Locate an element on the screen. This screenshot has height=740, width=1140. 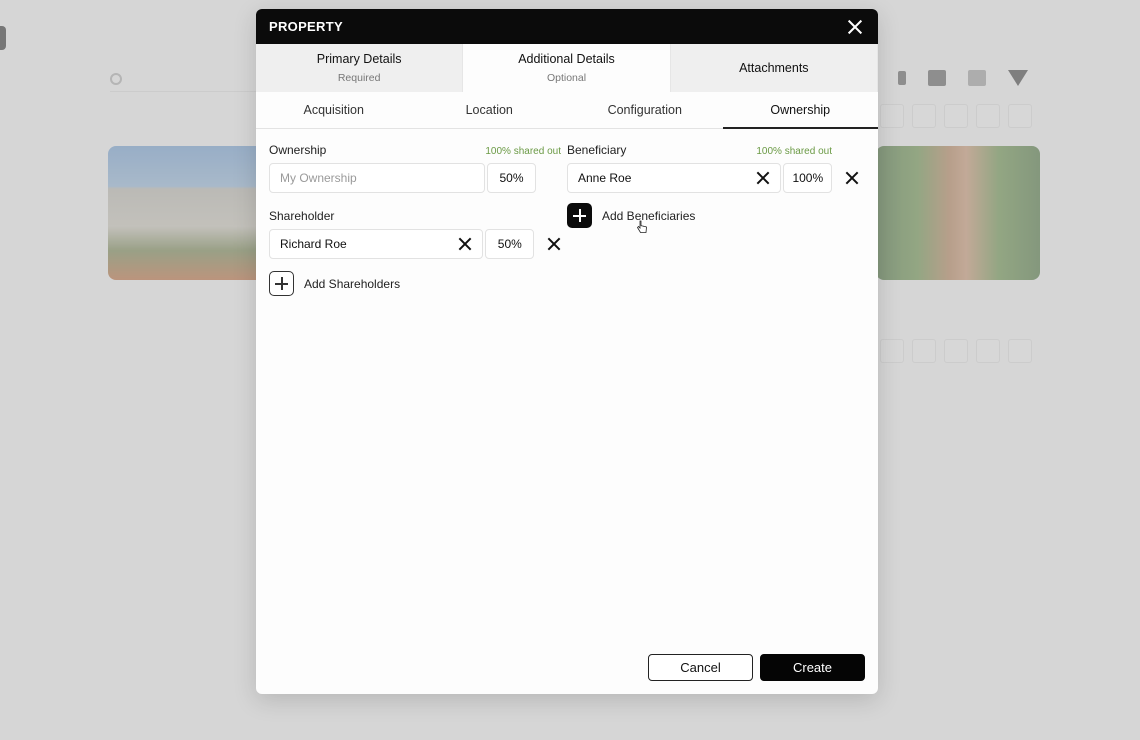
tab-location: Location is located at coordinates (490, 110).